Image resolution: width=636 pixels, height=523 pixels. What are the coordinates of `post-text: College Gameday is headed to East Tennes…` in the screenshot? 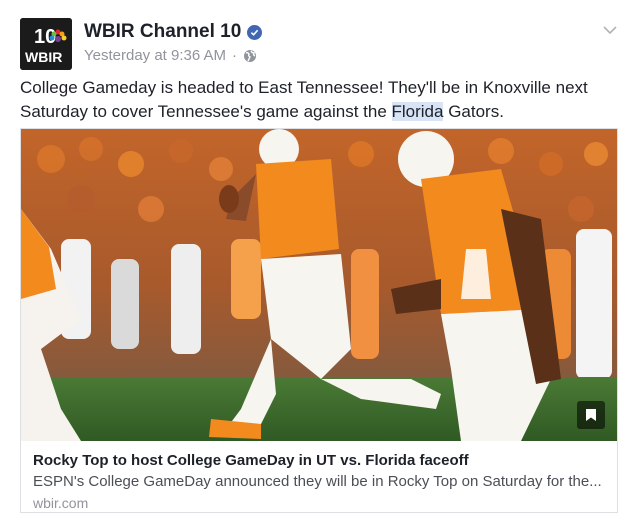 It's located at (320, 100).